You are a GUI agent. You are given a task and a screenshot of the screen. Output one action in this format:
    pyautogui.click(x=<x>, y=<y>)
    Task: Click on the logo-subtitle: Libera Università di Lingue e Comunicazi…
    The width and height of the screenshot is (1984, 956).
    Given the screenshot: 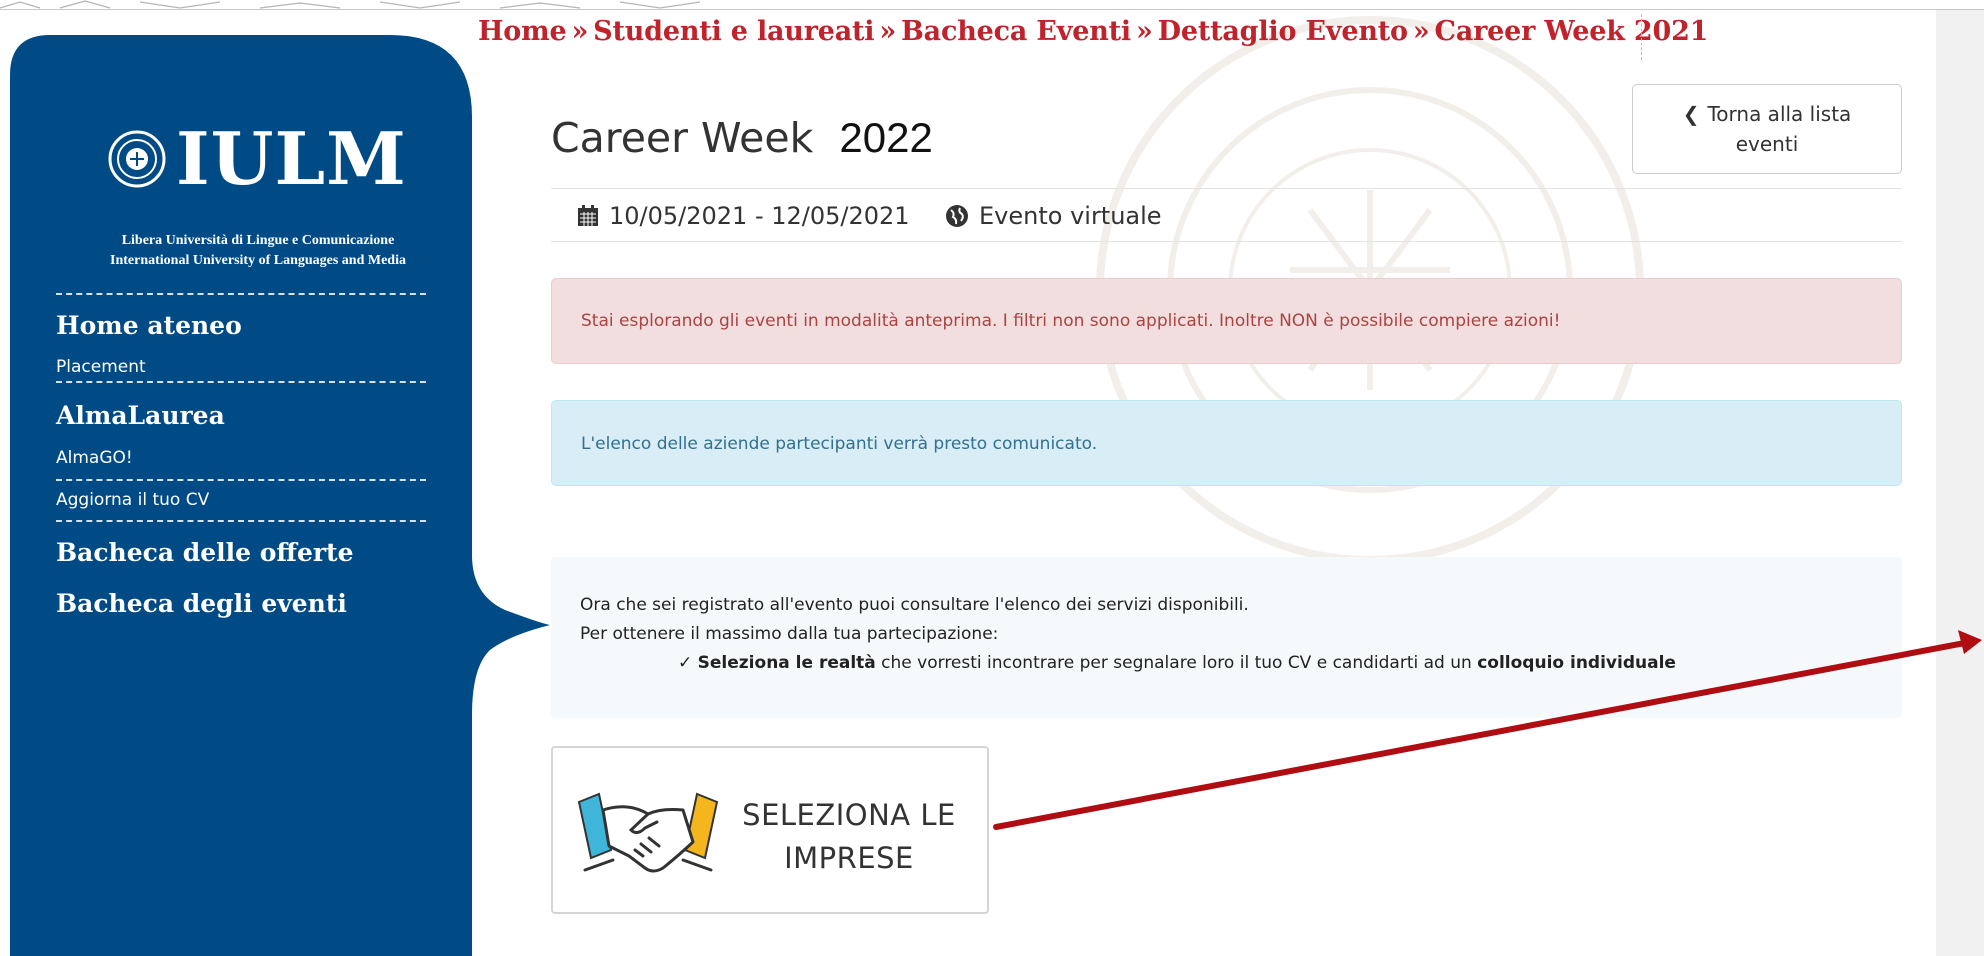 What is the action you would take?
    pyautogui.click(x=258, y=251)
    